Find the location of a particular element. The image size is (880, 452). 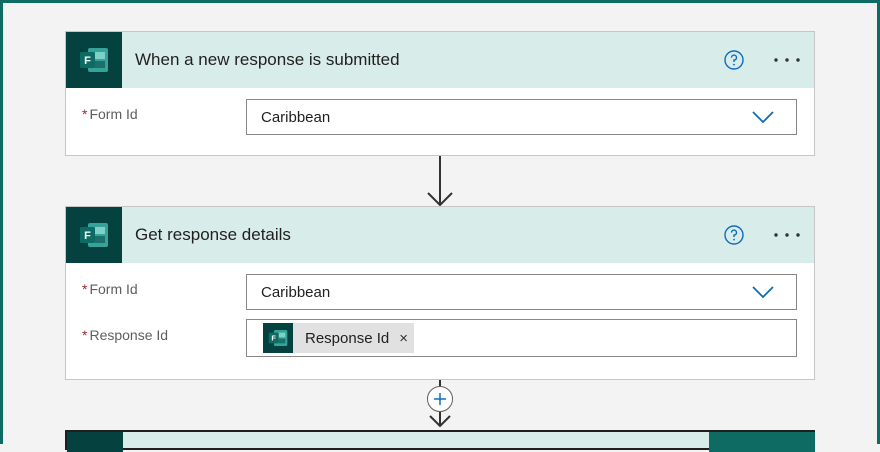

response-id-input: F Response Id × is located at coordinates (521, 338).